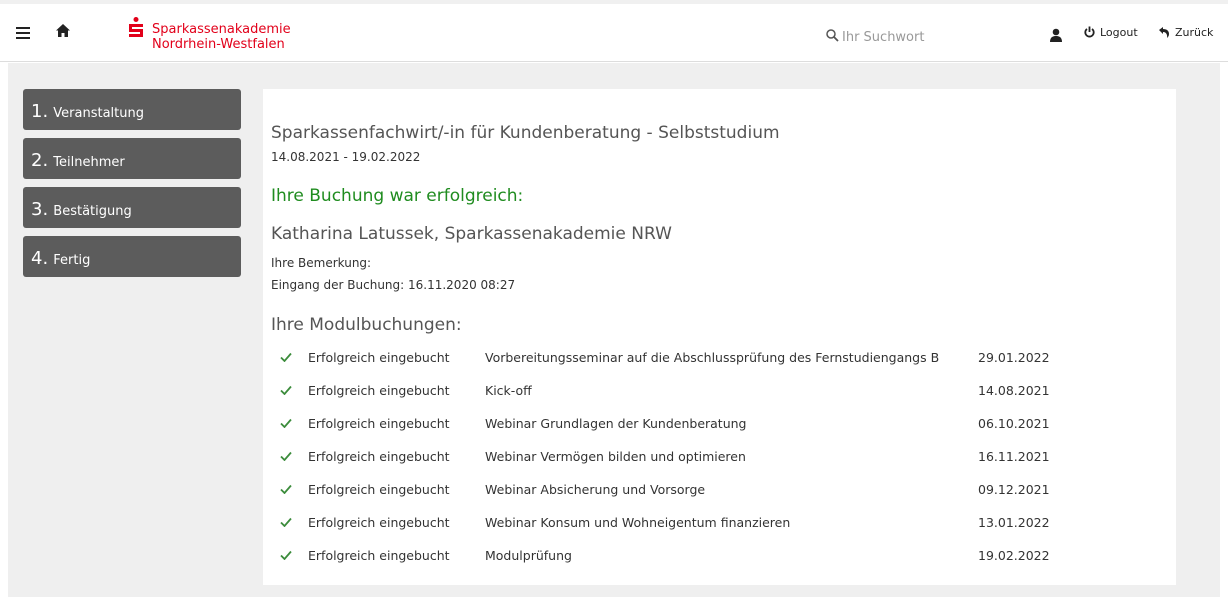 This screenshot has height=597, width=1228. Describe the element at coordinates (397, 196) in the screenshot. I see `success-message: Ihre Buchung war erfolgreich:` at that location.